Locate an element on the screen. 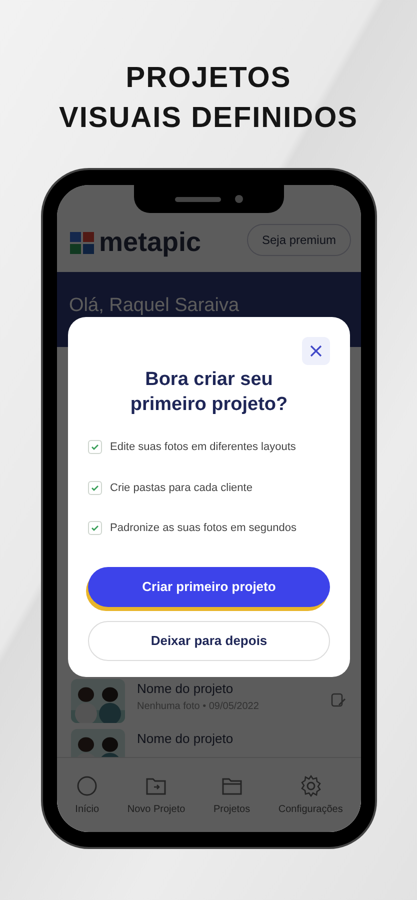  later-button: Deixar para depois is located at coordinates (209, 640).